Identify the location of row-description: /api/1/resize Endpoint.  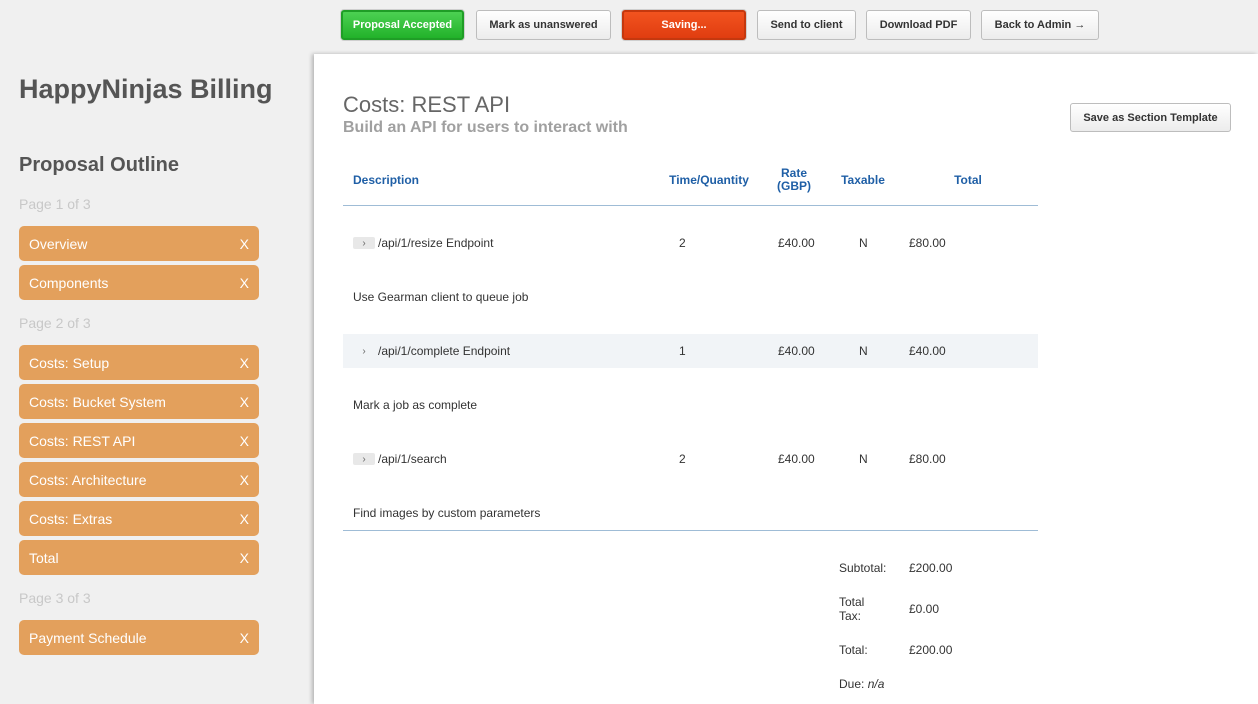
(436, 243).